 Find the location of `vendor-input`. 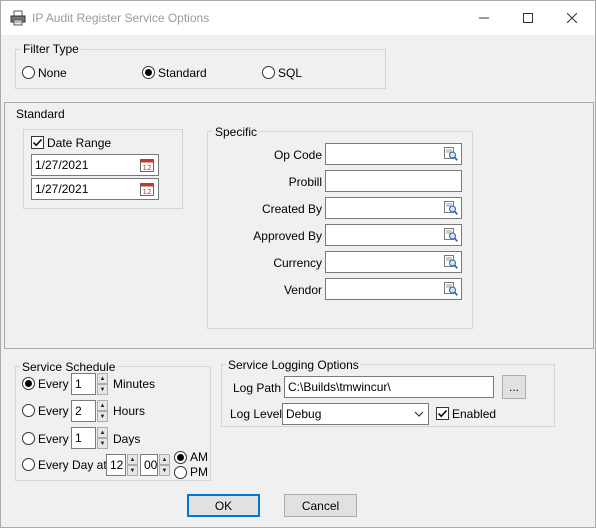

vendor-input is located at coordinates (393, 289).